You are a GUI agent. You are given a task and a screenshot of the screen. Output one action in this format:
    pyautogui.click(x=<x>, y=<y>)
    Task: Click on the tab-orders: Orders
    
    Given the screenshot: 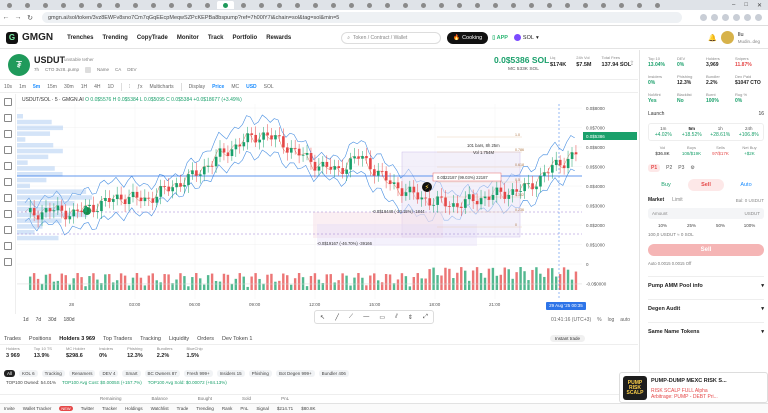 What is the action you would take?
    pyautogui.click(x=205, y=339)
    